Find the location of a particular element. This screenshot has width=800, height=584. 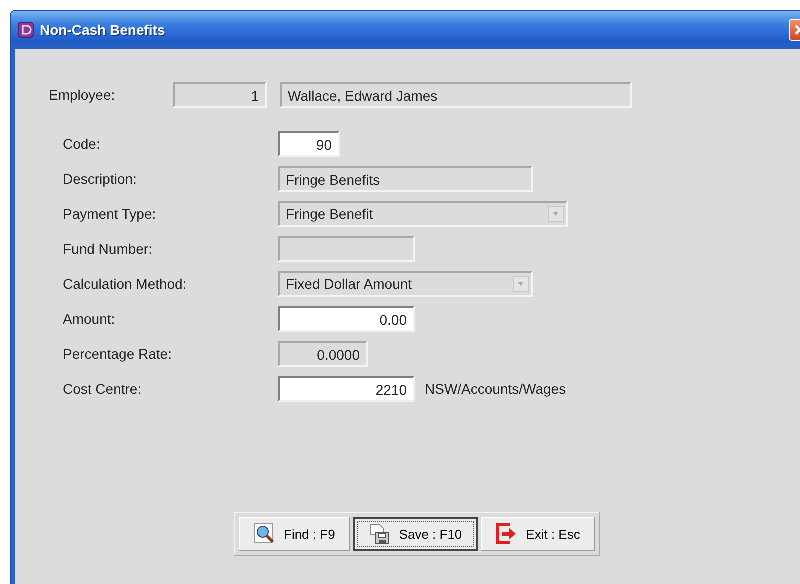

cost-centre-name: NSW/Accounts/Wages is located at coordinates (495, 389).